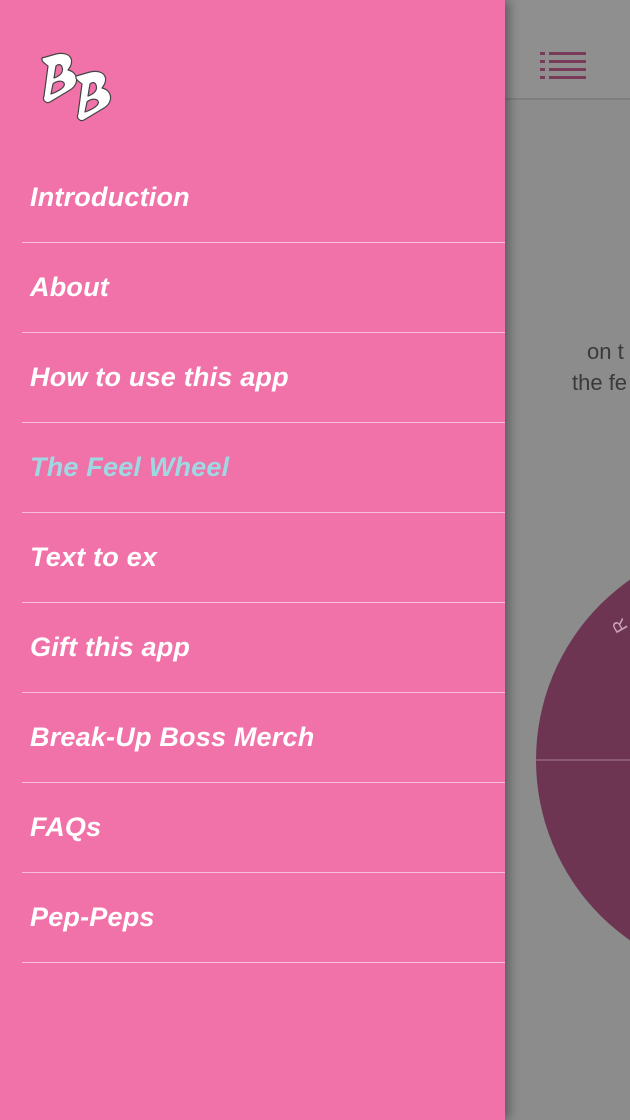 The width and height of the screenshot is (630, 1120). Describe the element at coordinates (563, 65) in the screenshot. I see `hamburger-menu-icon` at that location.